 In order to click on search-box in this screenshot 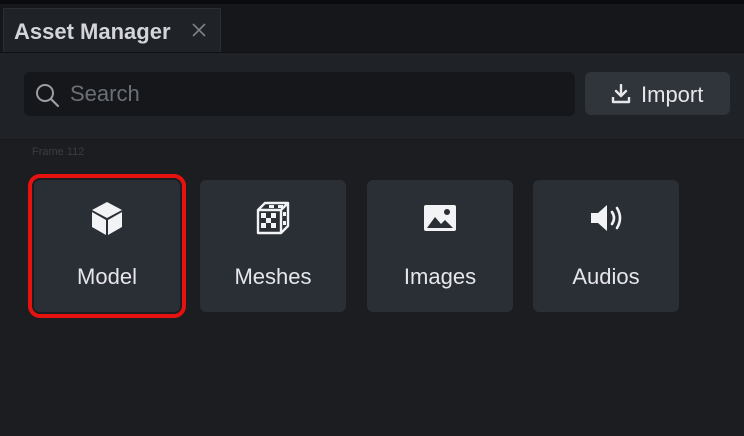, I will do `click(299, 94)`.